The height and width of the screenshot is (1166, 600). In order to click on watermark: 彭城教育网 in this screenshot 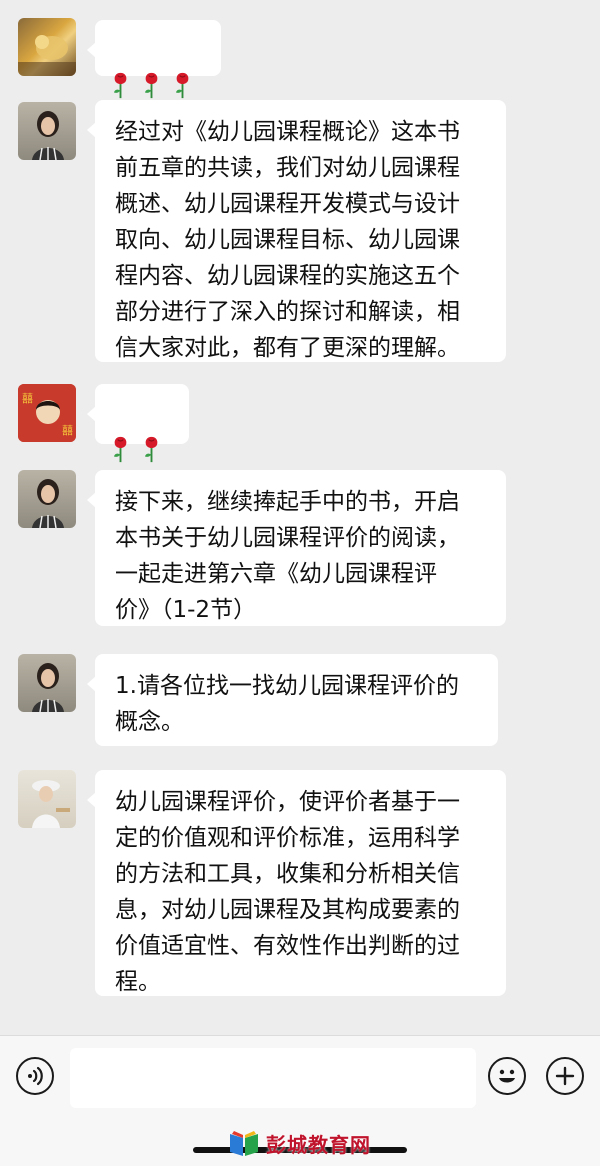, I will do `click(299, 1143)`.